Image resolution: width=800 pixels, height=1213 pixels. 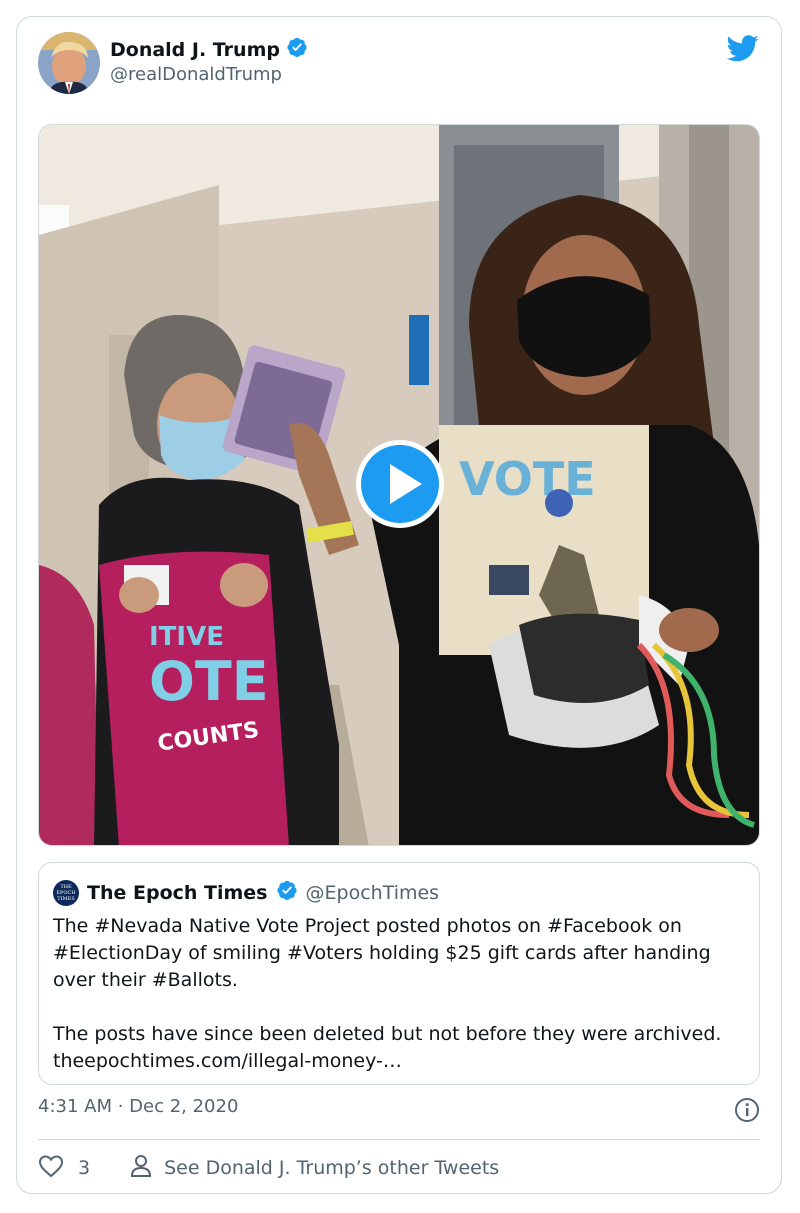 I want to click on heart-icon, so click(x=51, y=1168).